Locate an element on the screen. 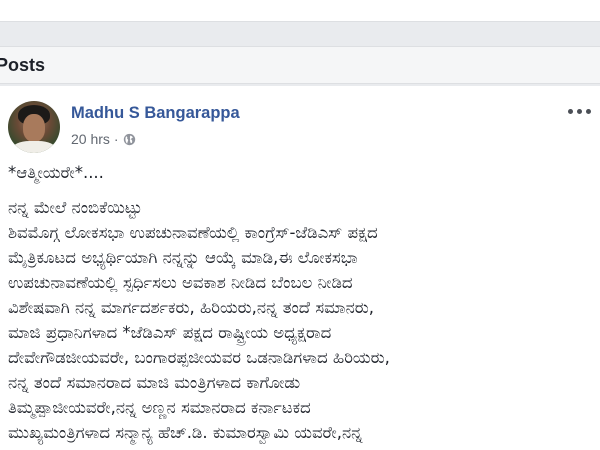 The height and width of the screenshot is (450, 600). post-line: ನನ್ನ ಮೇಲೆ ನಂಬಿಕೆಯಿಟ್ಟು is located at coordinates (75, 207).